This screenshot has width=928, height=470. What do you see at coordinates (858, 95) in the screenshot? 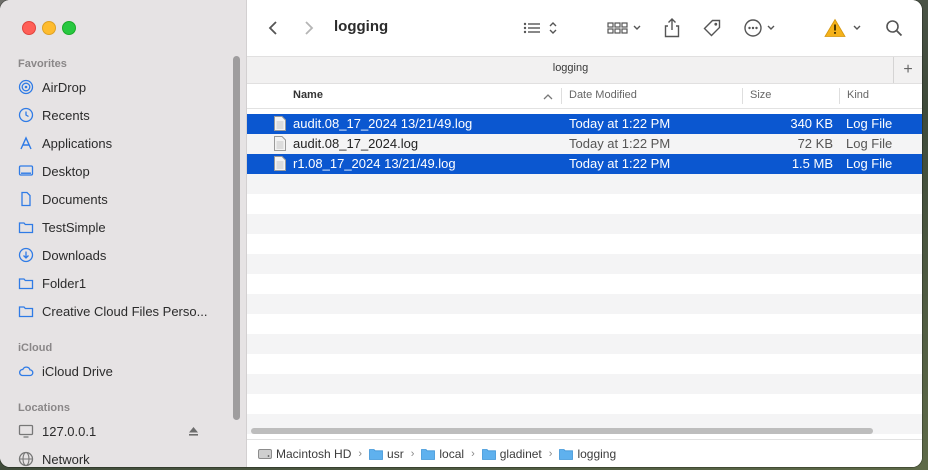
I see `column-header-kind: Kind` at bounding box center [858, 95].